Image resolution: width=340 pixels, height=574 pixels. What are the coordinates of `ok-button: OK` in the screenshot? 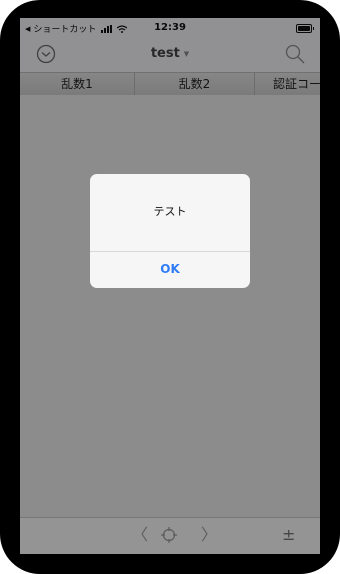 It's located at (170, 270).